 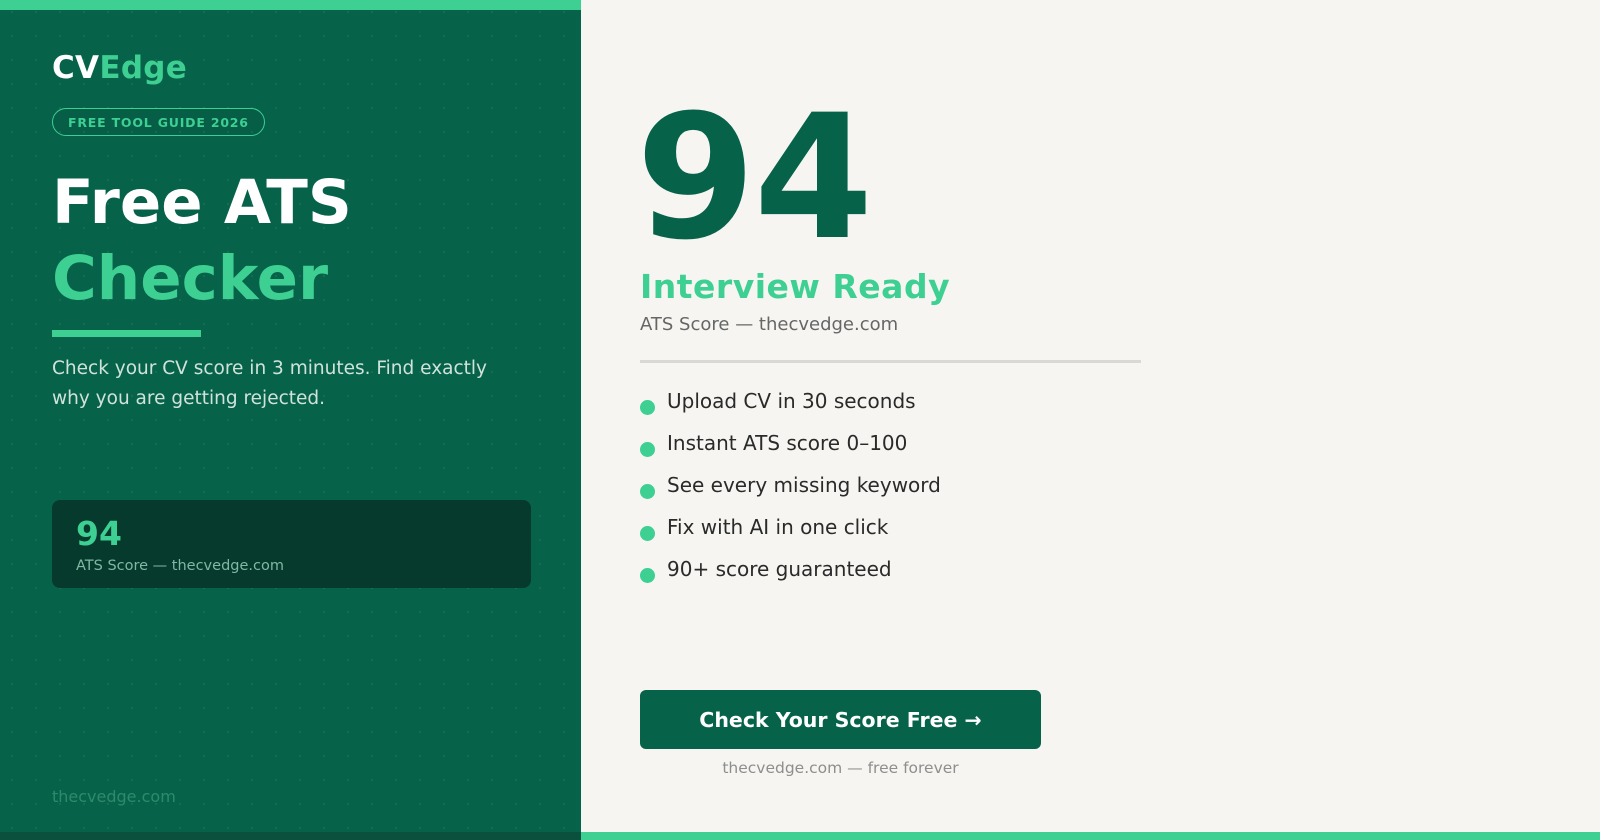 I want to click on left-footer-url: thecvedge.com, so click(x=114, y=796).